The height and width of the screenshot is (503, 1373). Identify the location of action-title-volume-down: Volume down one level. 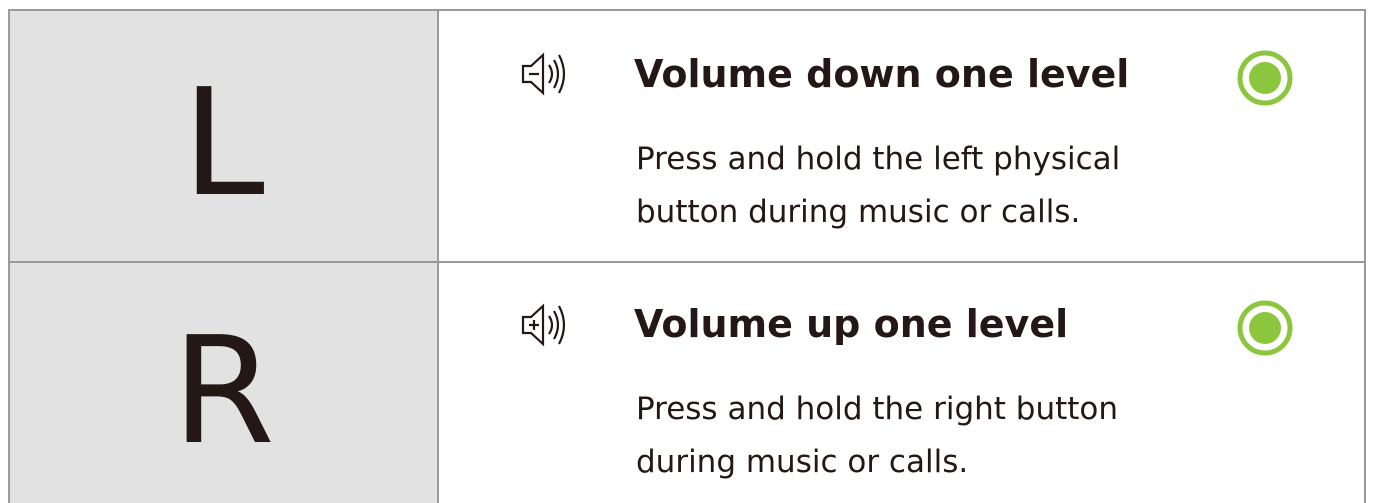
(882, 74).